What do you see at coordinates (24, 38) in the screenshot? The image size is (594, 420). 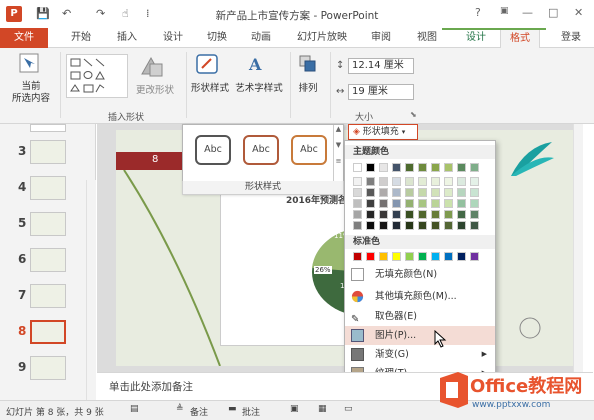 I see `tab-file: 文件` at bounding box center [24, 38].